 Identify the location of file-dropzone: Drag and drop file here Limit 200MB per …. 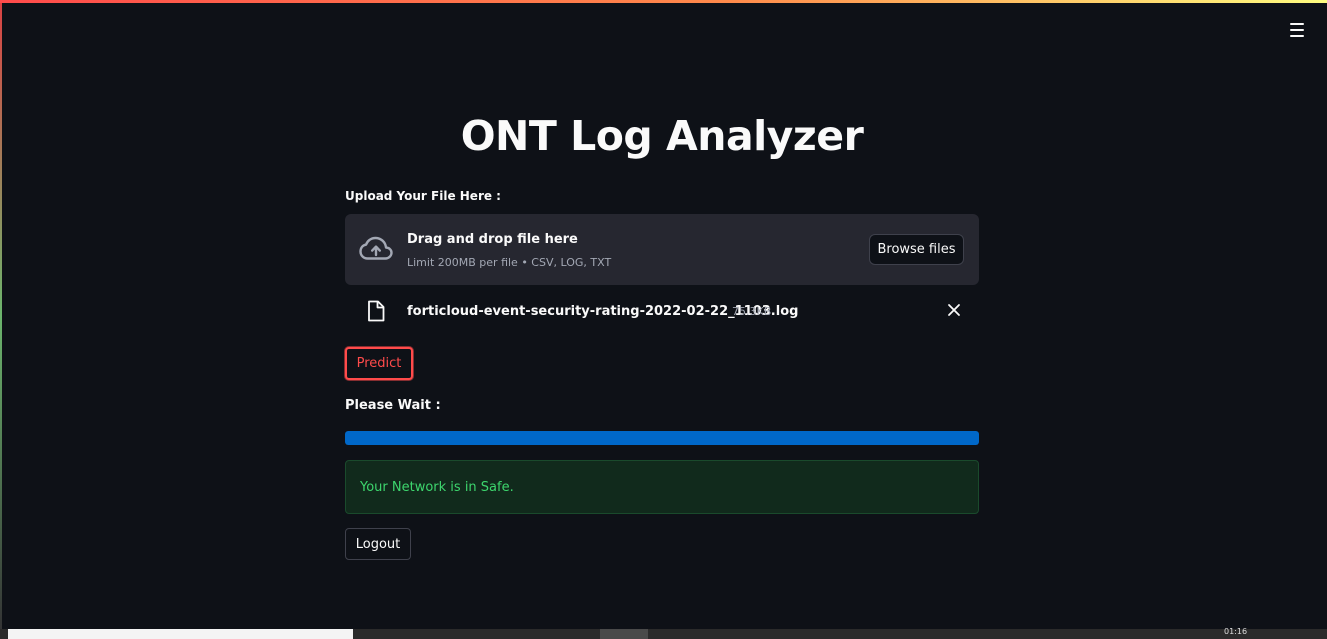
(662, 249).